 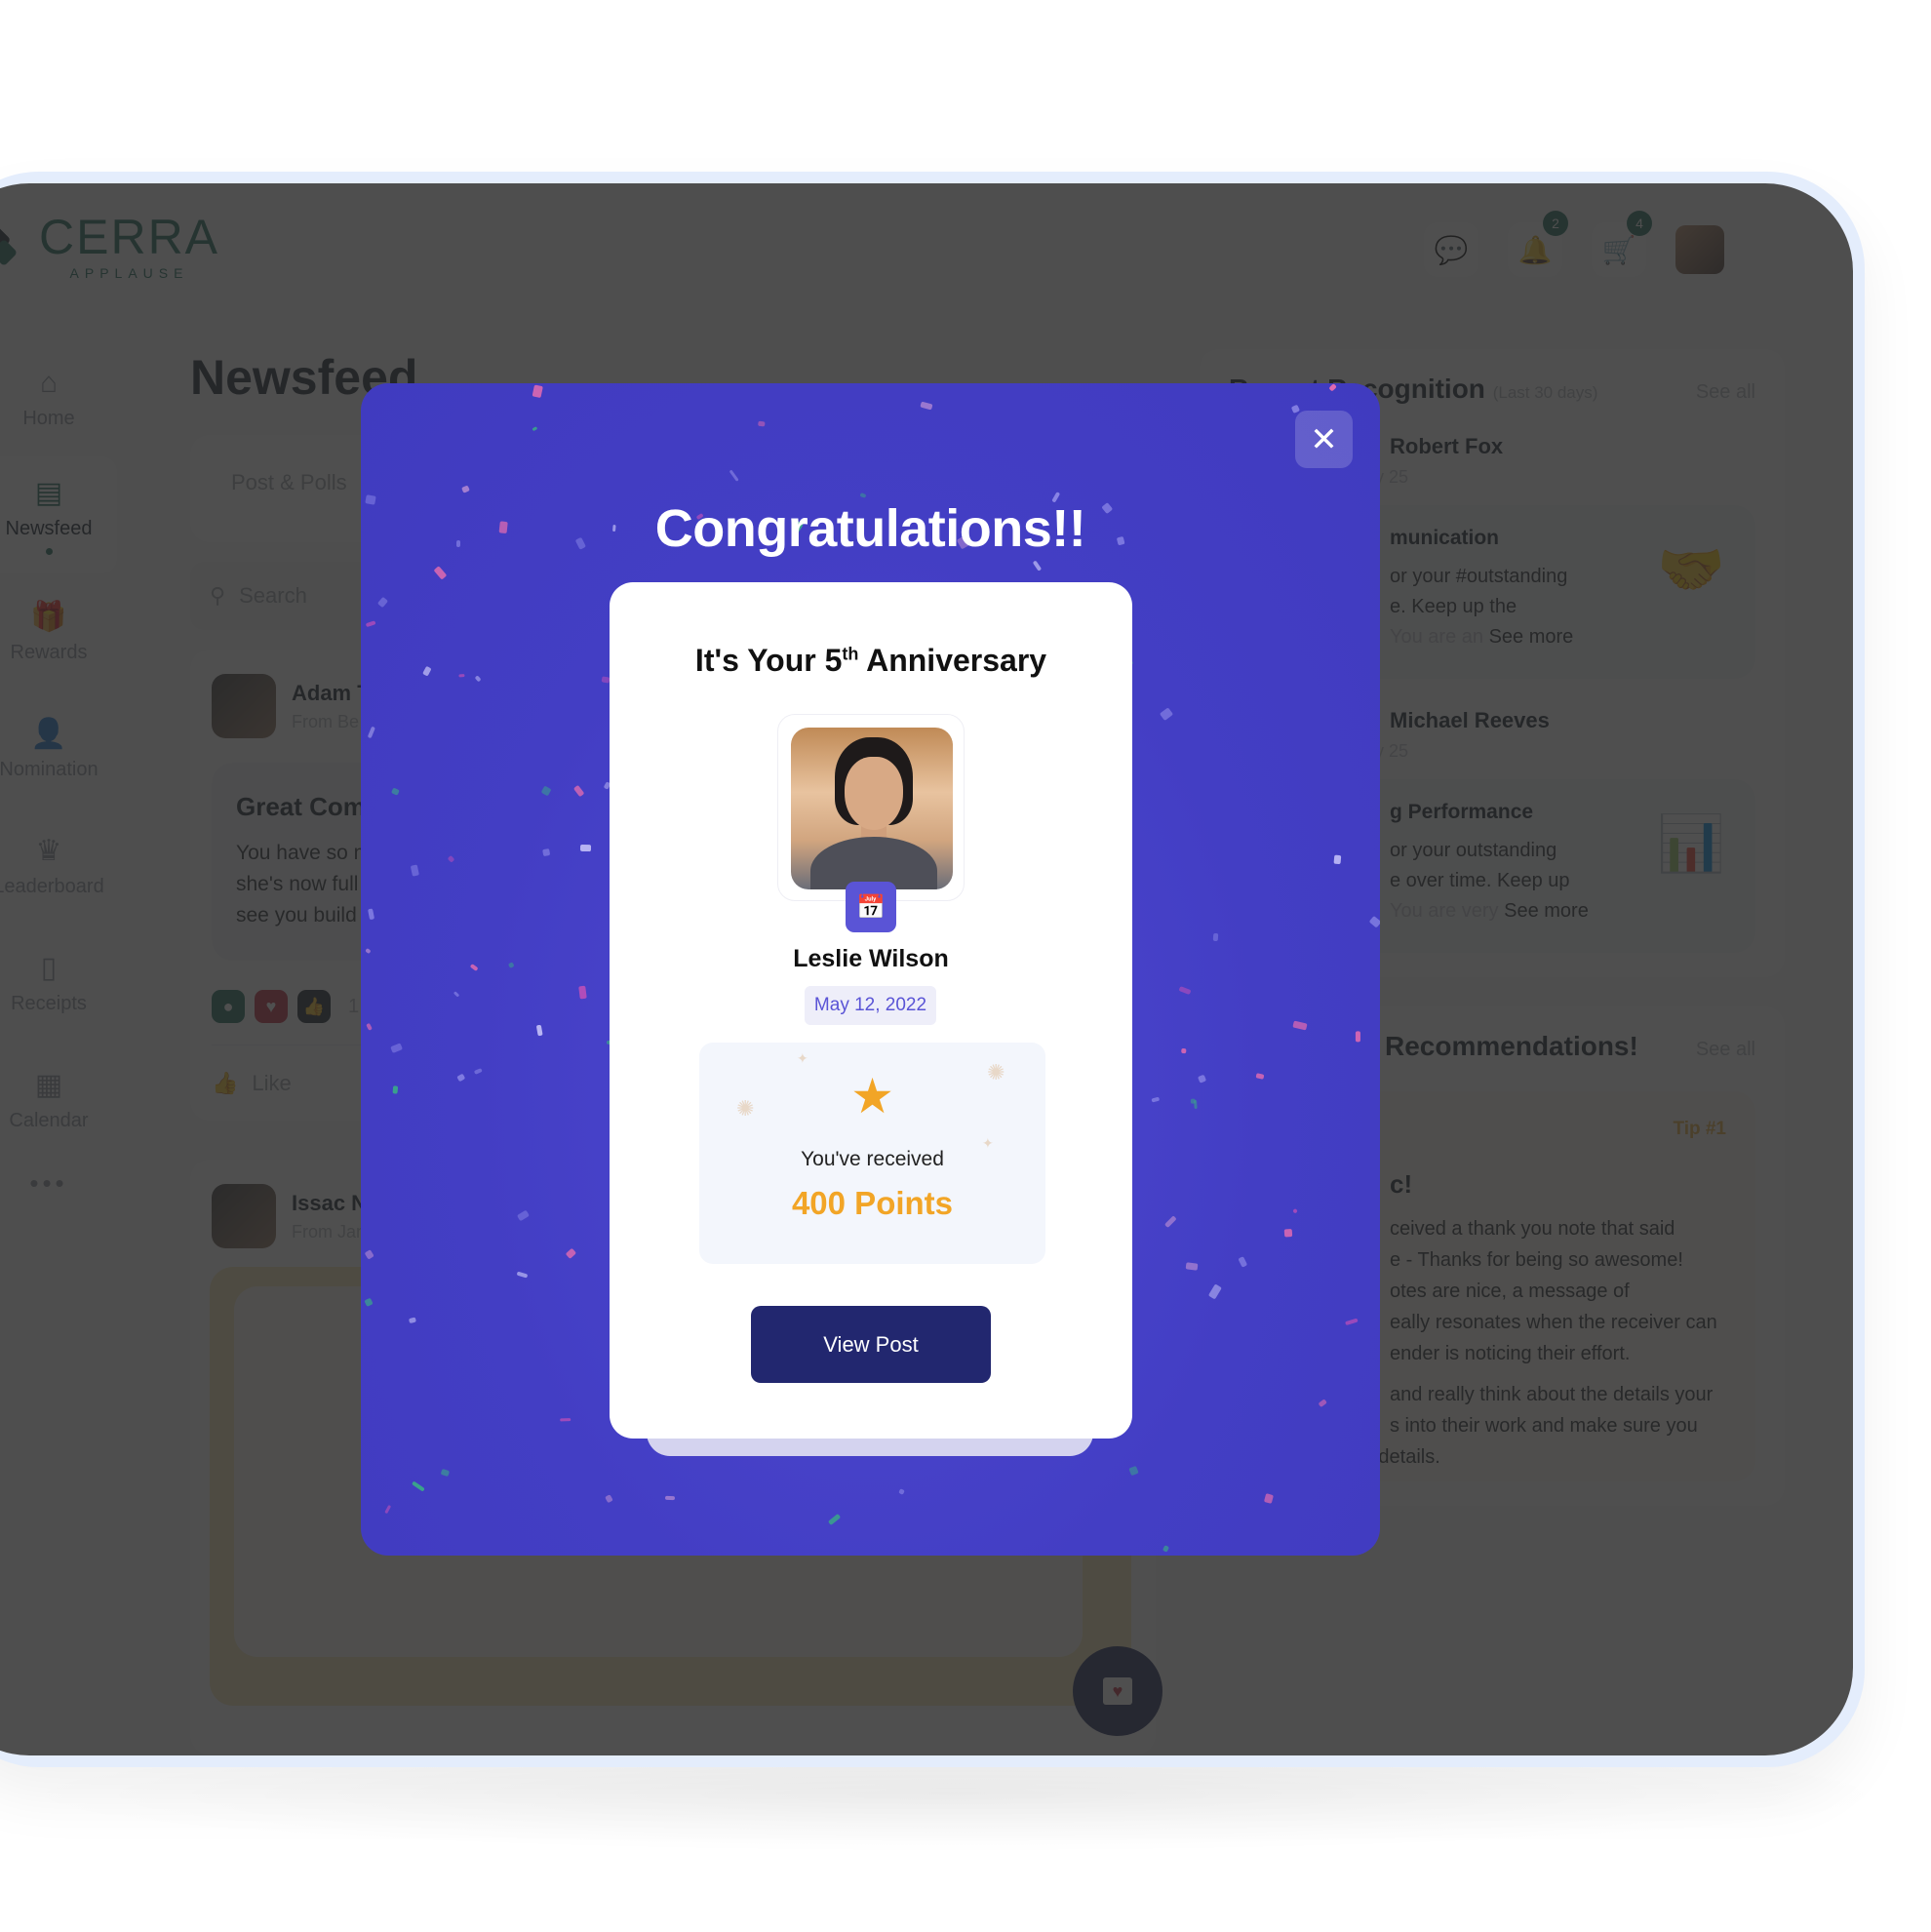 I want to click on close-button: ✕, so click(x=1324, y=439).